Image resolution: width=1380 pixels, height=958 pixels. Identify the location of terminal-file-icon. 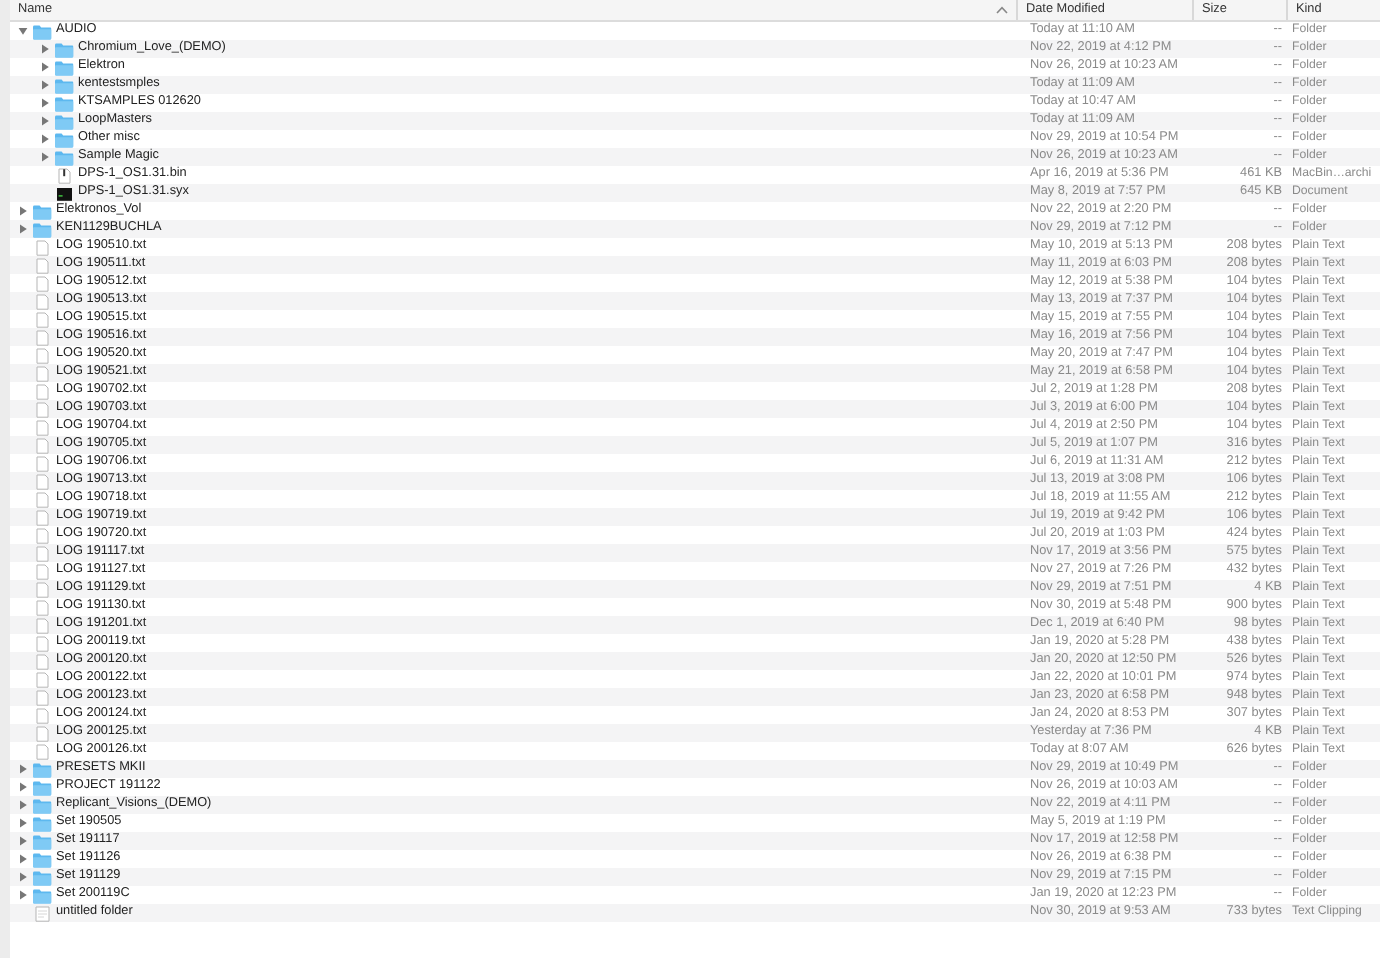
(64, 193).